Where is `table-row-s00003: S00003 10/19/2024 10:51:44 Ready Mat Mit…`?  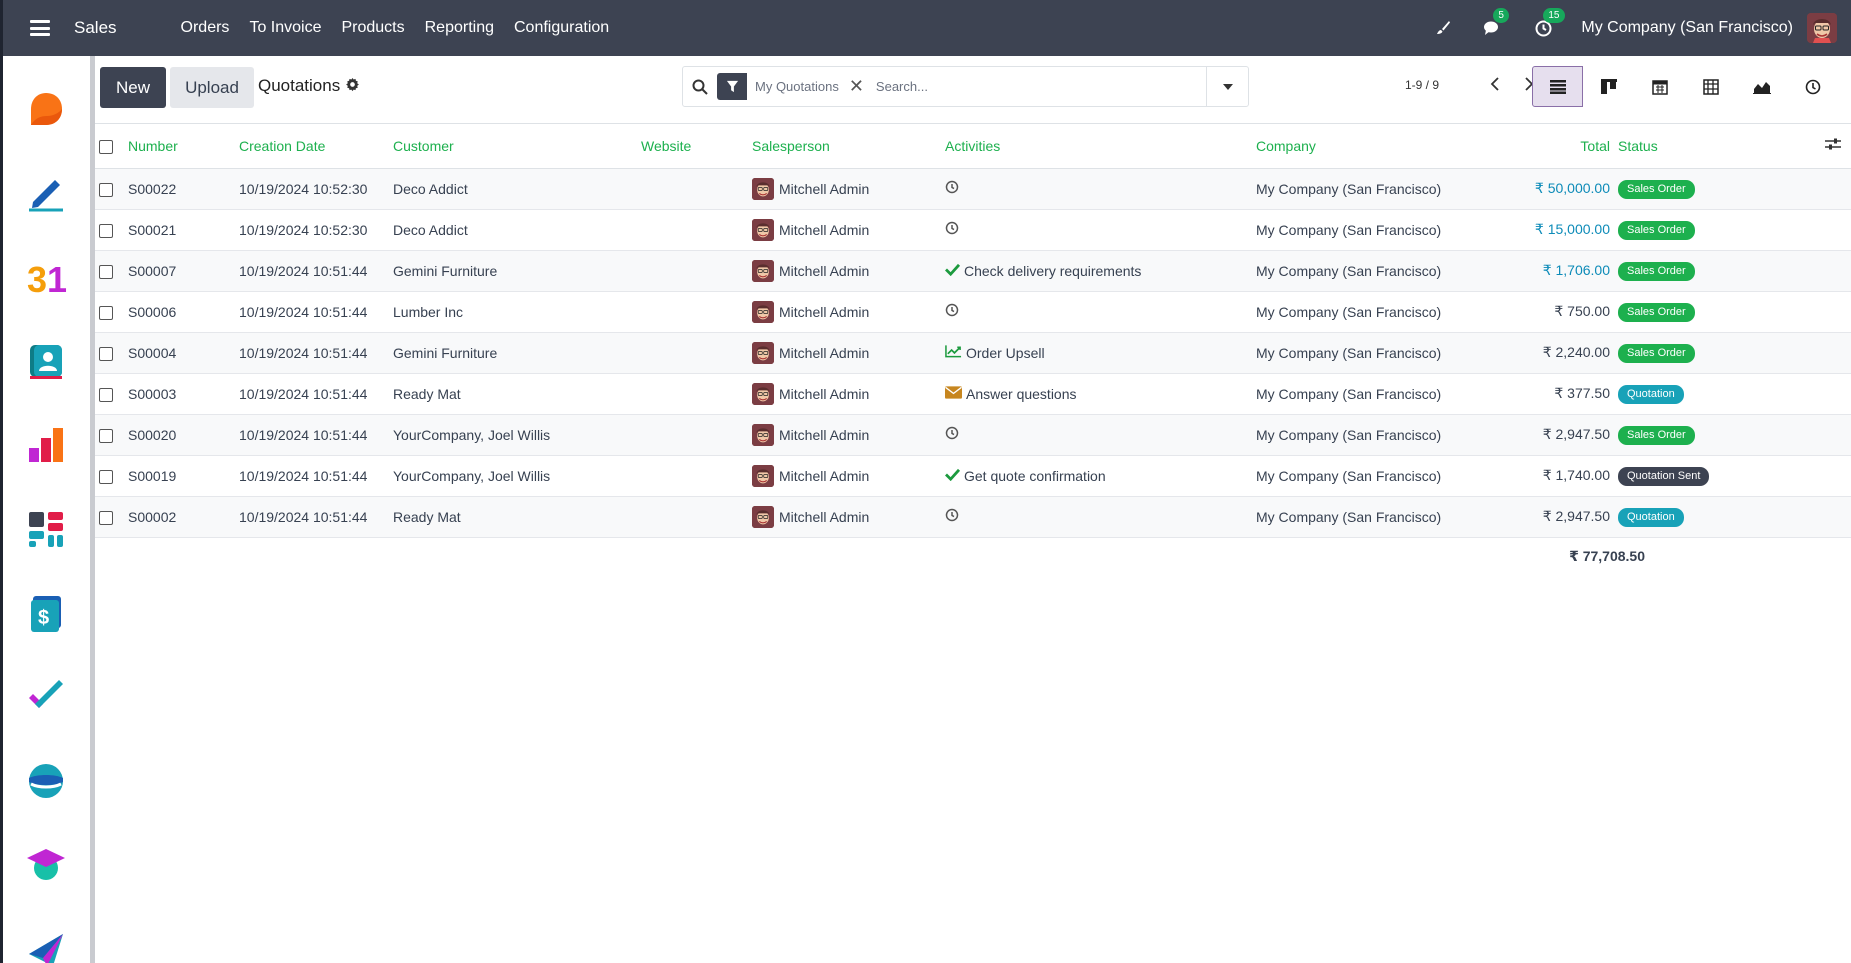 table-row-s00003: S00003 10/19/2024 10:51:44 Ready Mat Mit… is located at coordinates (973, 394).